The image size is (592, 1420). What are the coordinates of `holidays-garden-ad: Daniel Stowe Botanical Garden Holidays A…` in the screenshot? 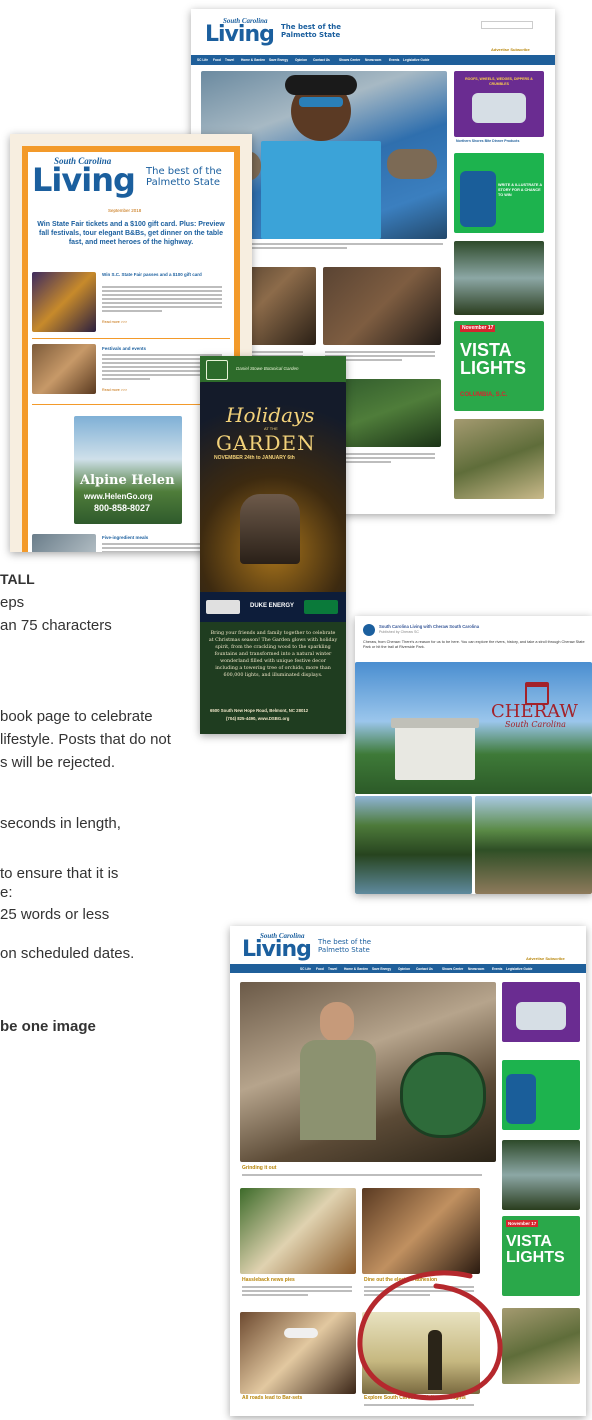 It's located at (273, 545).